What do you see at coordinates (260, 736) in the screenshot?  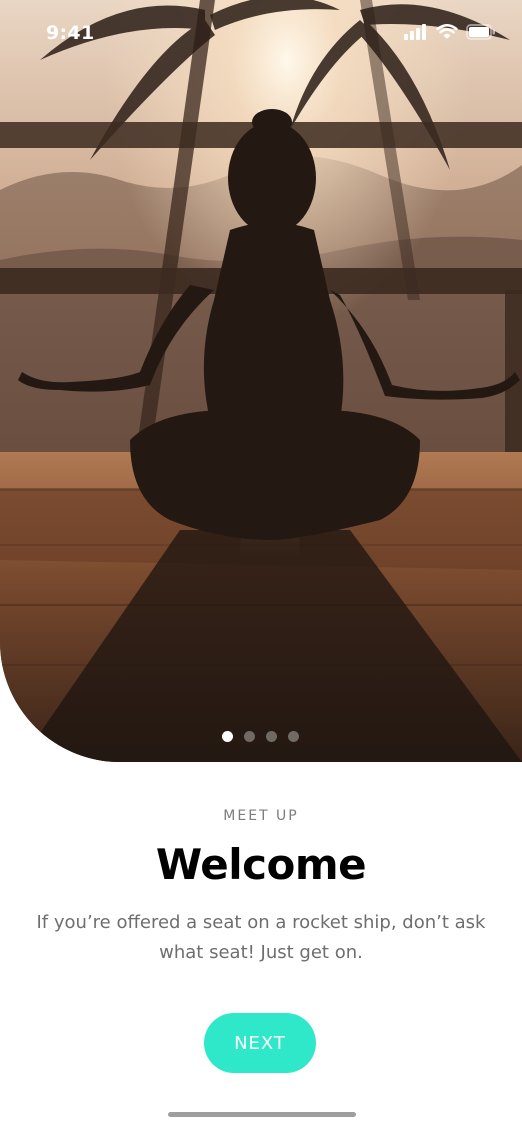 I see `carousel-pagination` at bounding box center [260, 736].